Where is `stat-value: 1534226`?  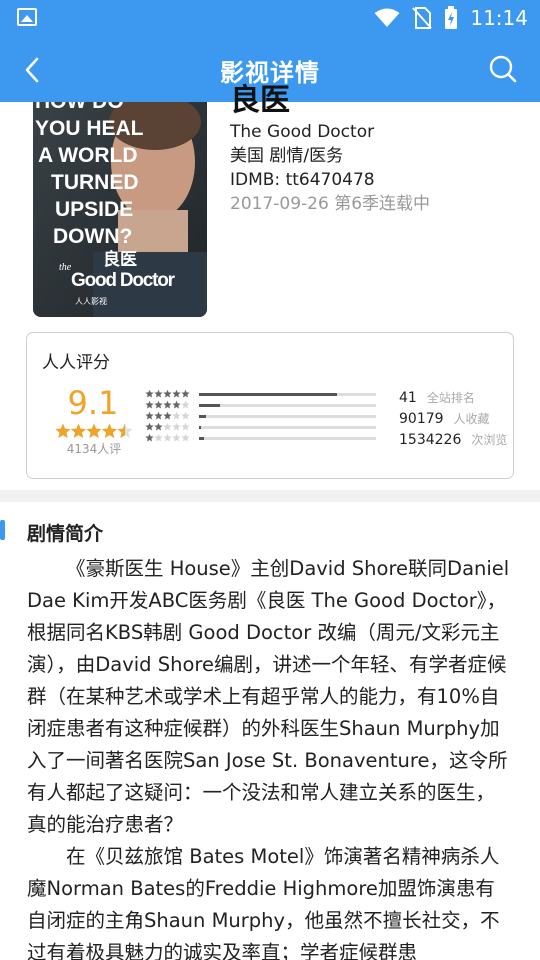
stat-value: 1534226 is located at coordinates (430, 440).